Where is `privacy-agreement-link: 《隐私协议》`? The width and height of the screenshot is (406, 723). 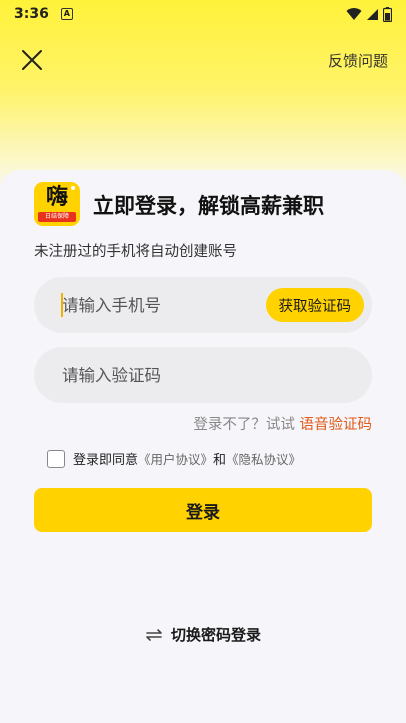 privacy-agreement-link: 《隐私协议》 is located at coordinates (263, 458).